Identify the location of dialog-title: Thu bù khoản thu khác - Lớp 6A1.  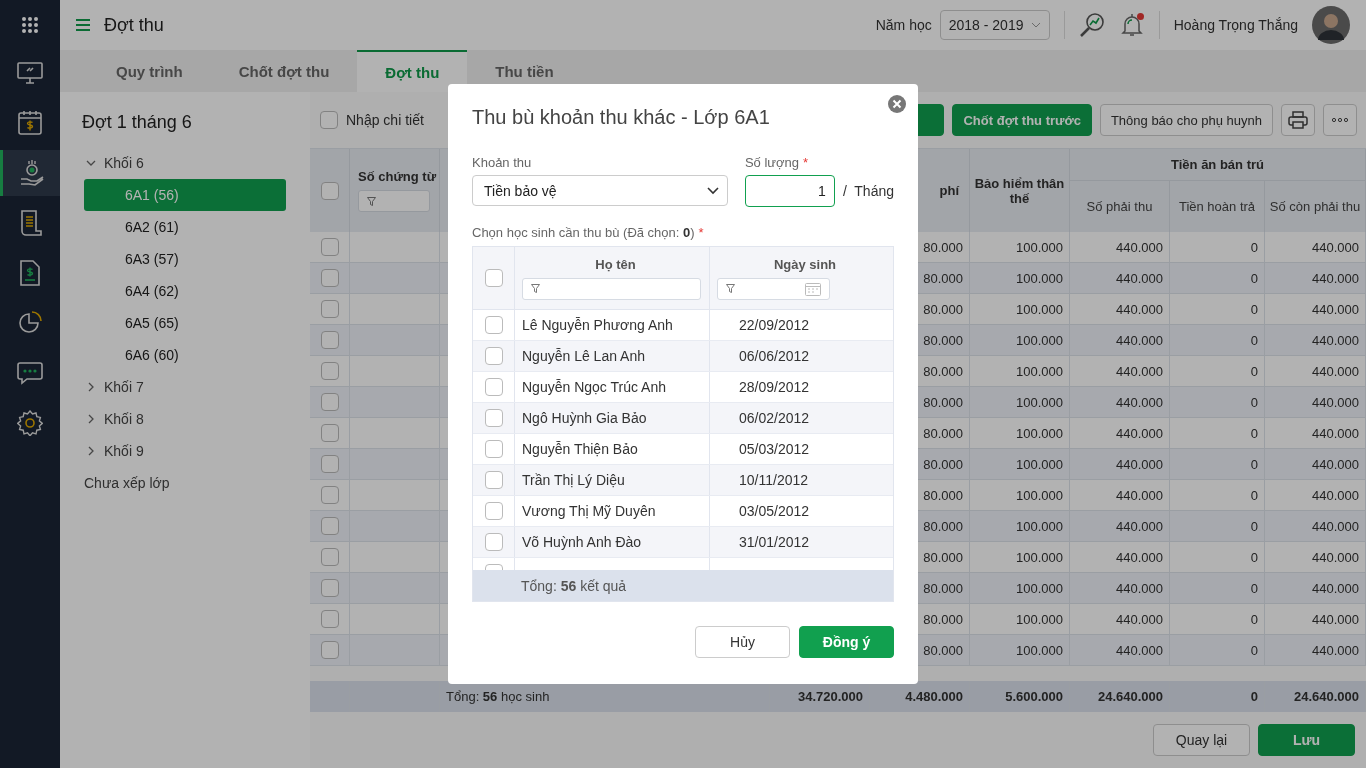
(621, 117).